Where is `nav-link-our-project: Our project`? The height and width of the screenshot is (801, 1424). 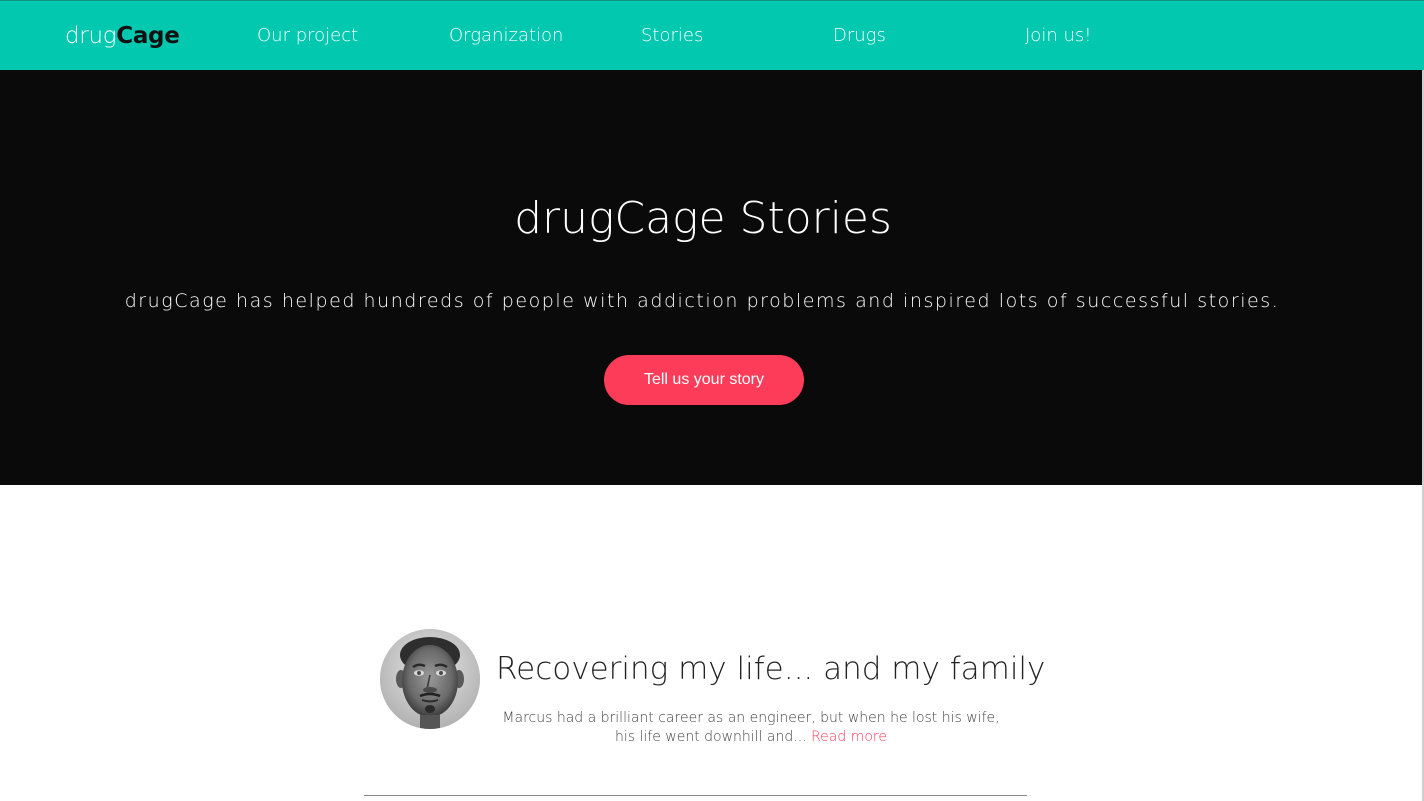 nav-link-our-project: Our project is located at coordinates (307, 36).